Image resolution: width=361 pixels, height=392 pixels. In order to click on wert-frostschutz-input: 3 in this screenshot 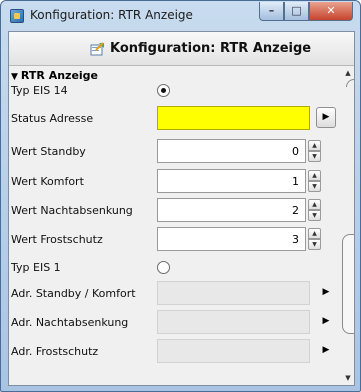, I will do `click(231, 239)`.